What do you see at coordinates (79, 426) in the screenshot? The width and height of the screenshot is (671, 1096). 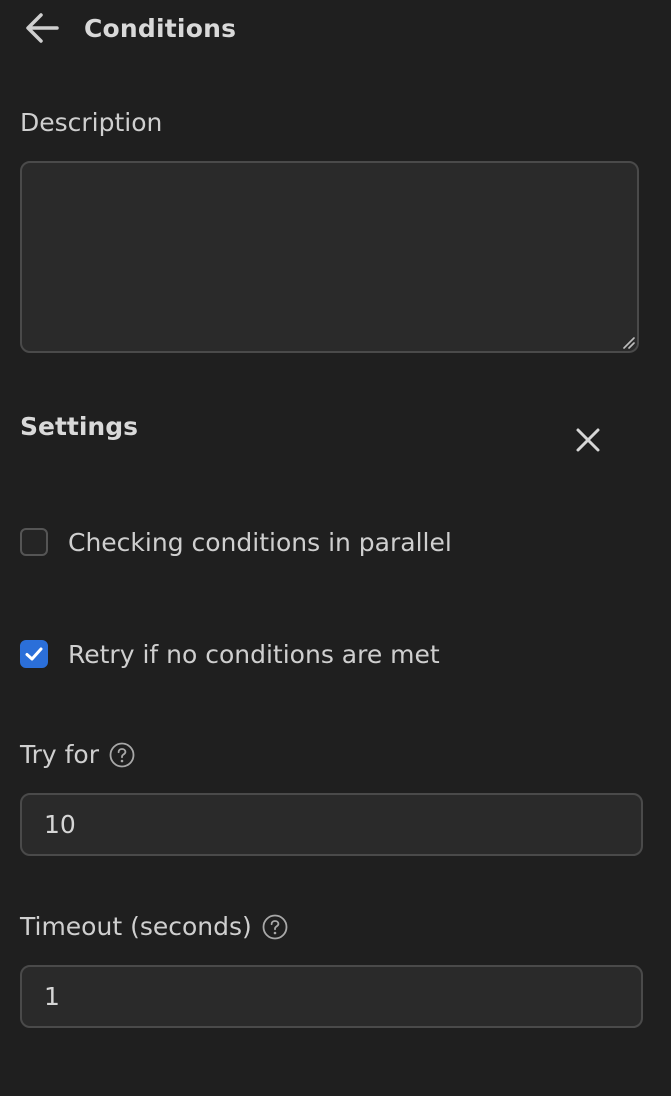 I see `settings-heading: Settings` at bounding box center [79, 426].